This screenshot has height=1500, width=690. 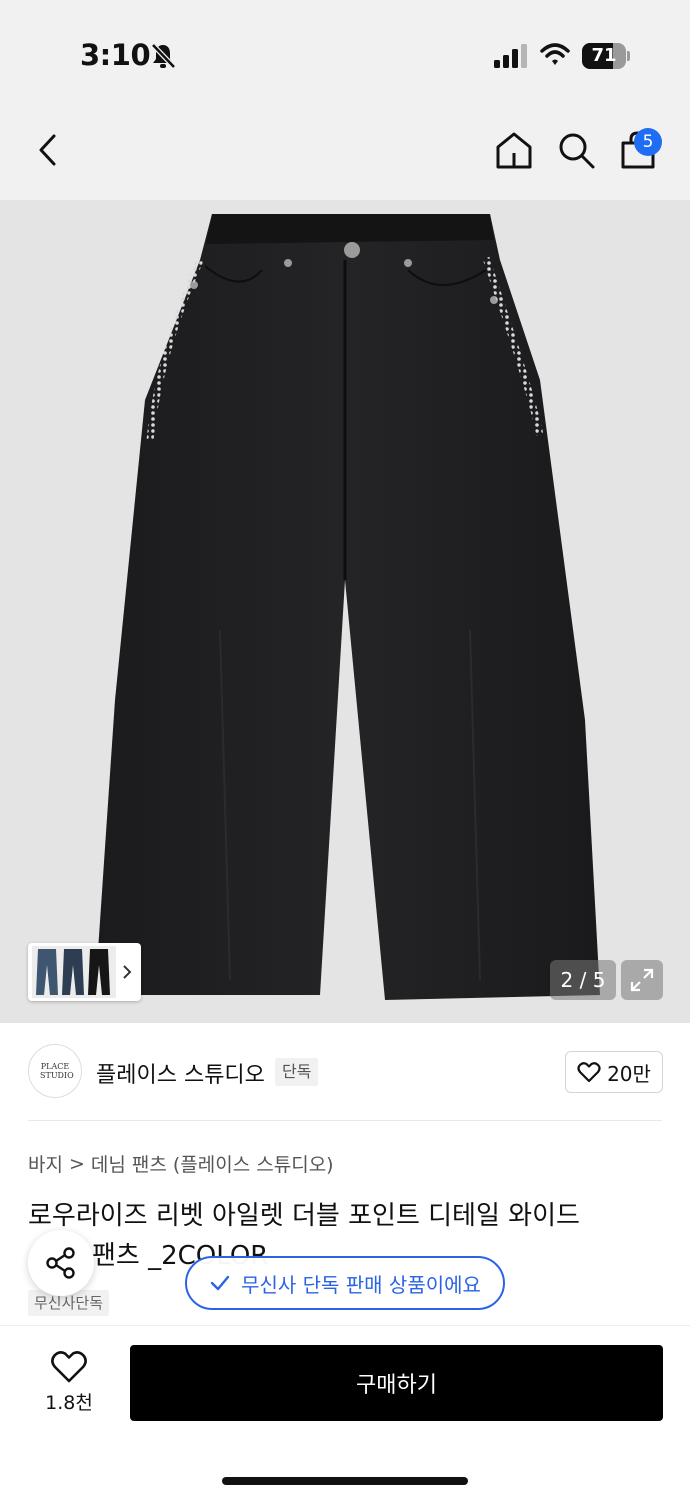 I want to click on search-button, so click(x=576, y=150).